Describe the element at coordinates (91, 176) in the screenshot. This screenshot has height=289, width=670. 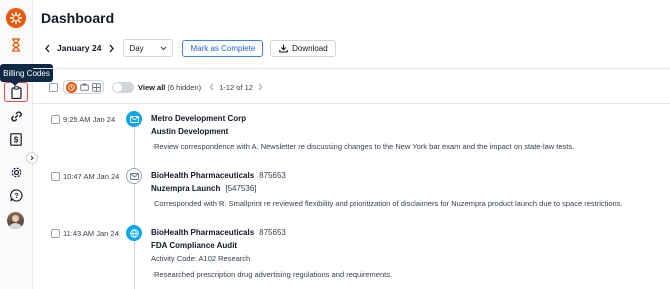
I see `entry-time: 10:47 AM Jan 24` at that location.